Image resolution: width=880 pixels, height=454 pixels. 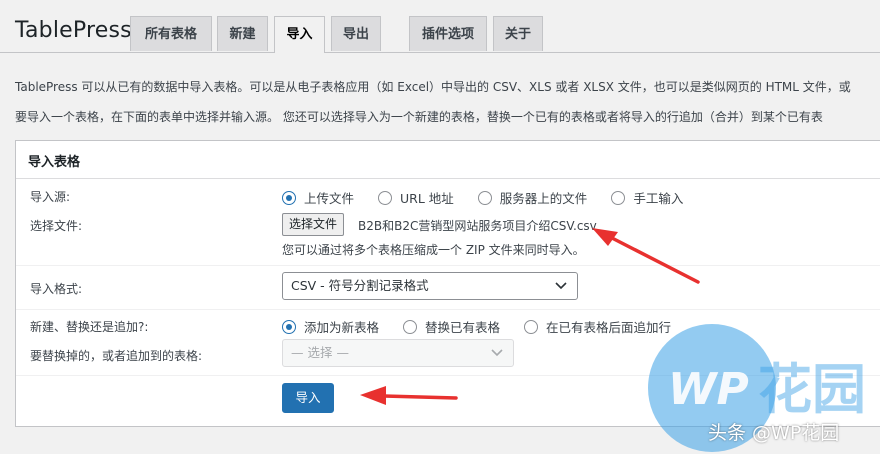 What do you see at coordinates (329, 198) in the screenshot?
I see `radio-label: 上传文件` at bounding box center [329, 198].